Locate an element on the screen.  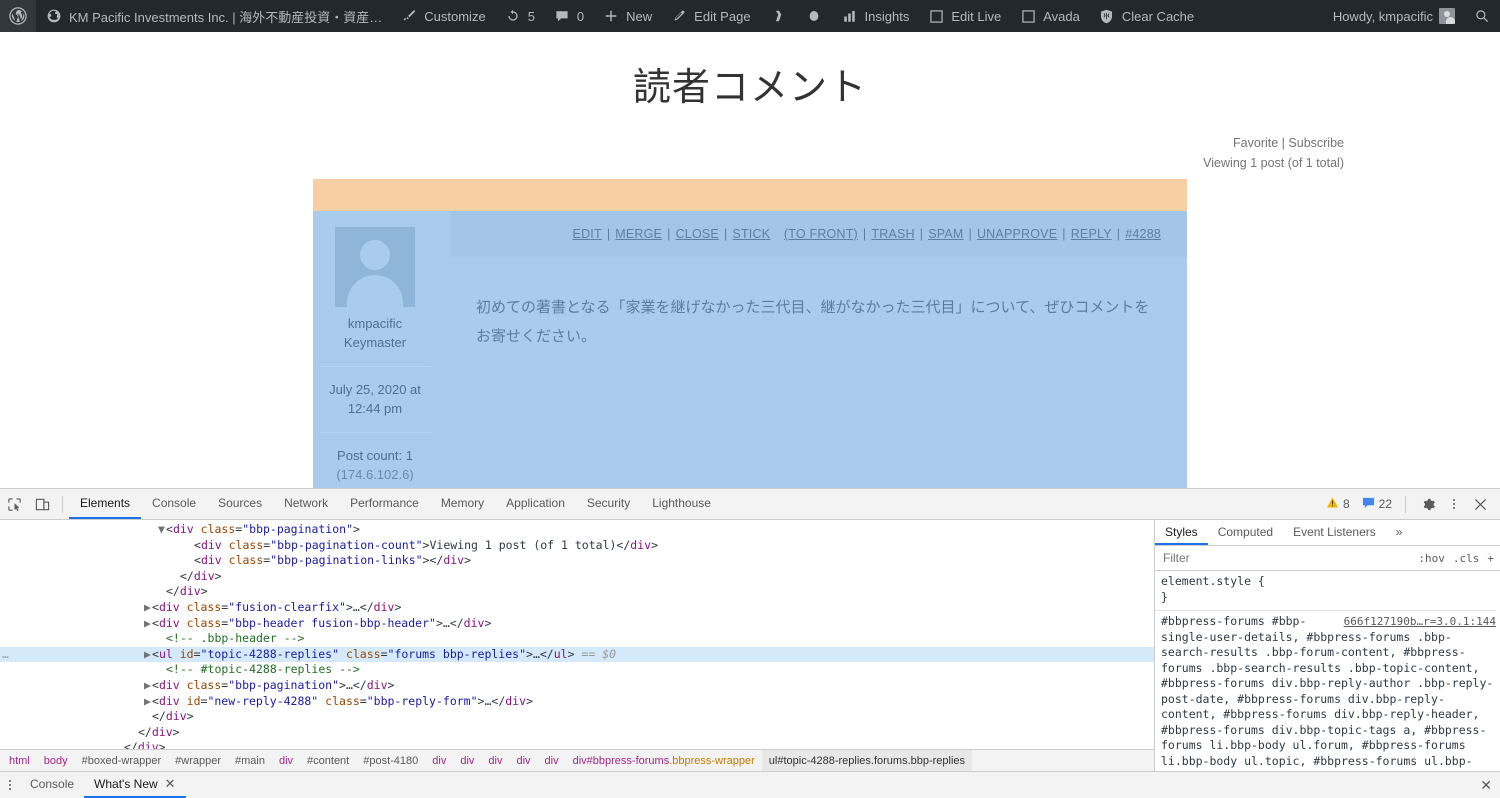
subscribe-link: Subscribe is located at coordinates (1316, 143).